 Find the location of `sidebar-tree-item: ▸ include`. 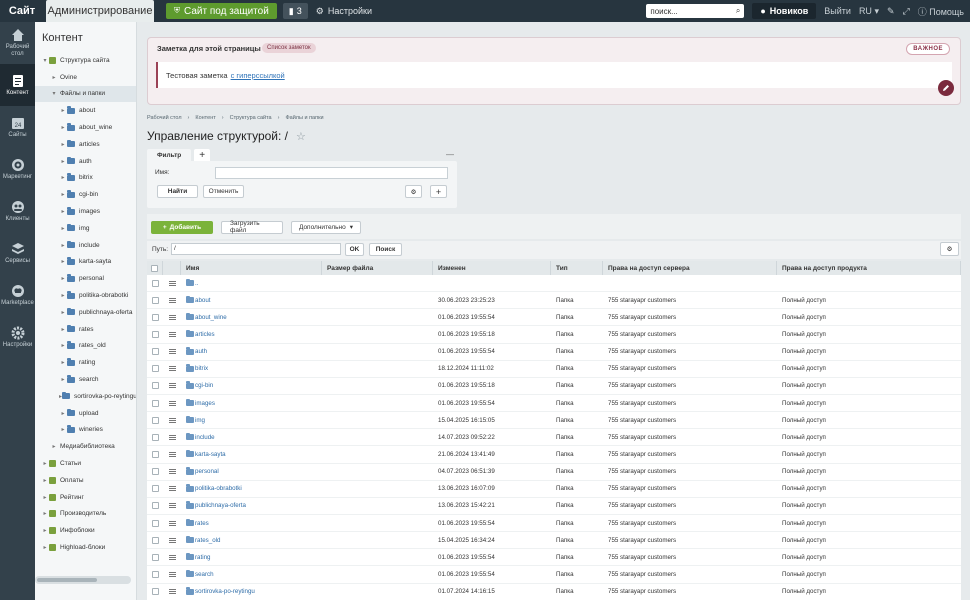

sidebar-tree-item: ▸ include is located at coordinates (85, 245).